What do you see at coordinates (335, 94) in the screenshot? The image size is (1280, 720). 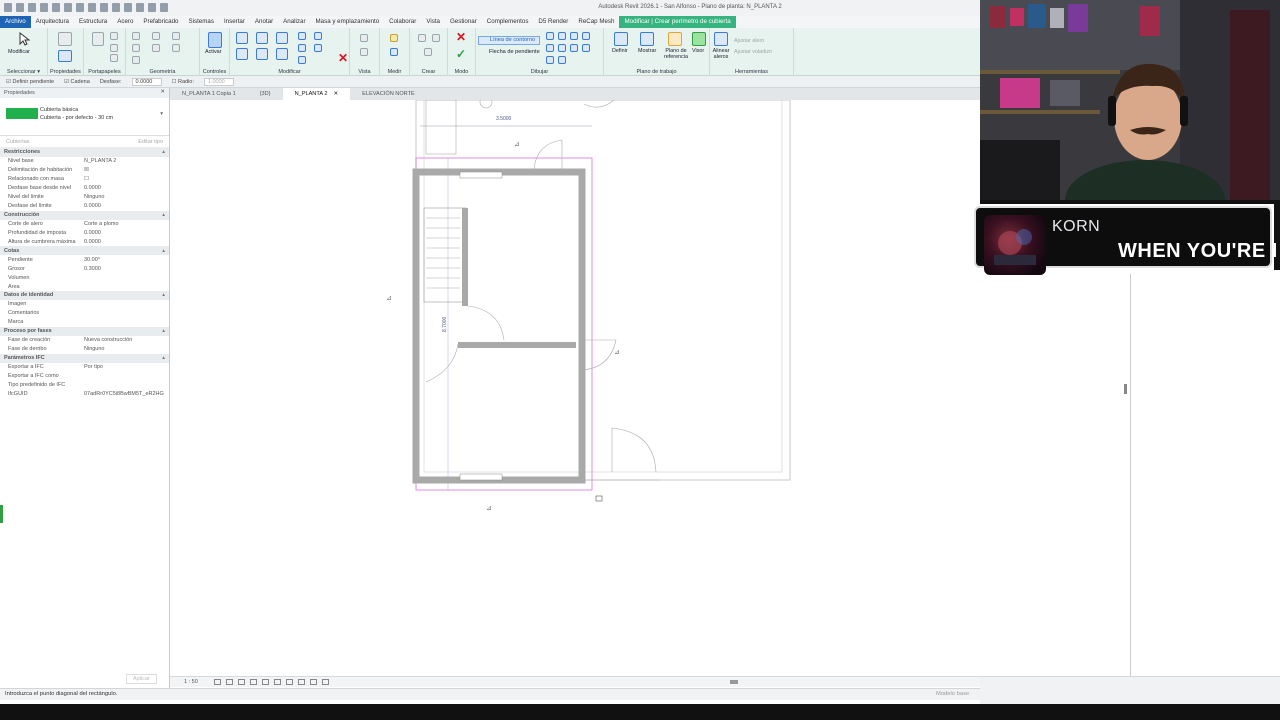 I see `close-tab-icon: ✕` at bounding box center [335, 94].